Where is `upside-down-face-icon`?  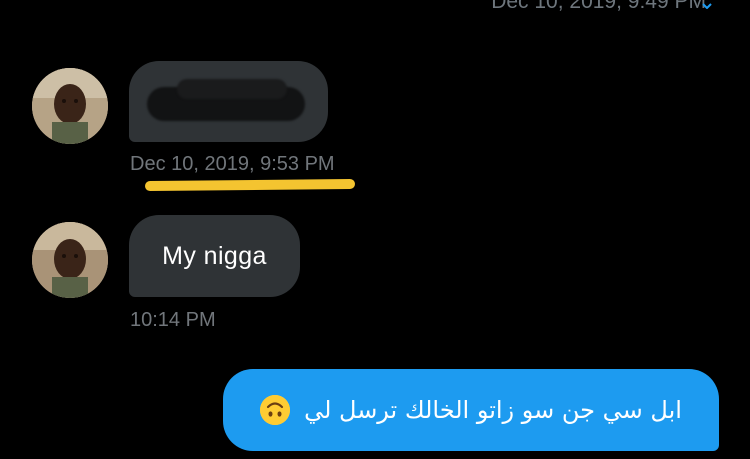
upside-down-face-icon is located at coordinates (275, 410).